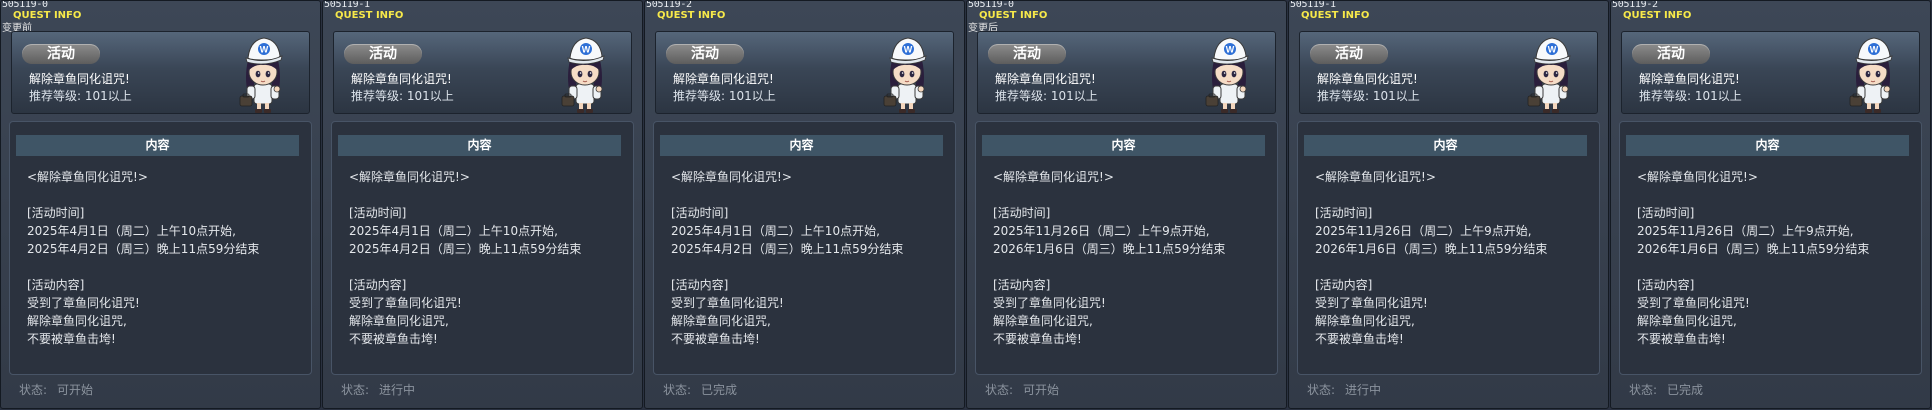  I want to click on content-line: 2025年11月26日（周二）上午9点开始,, so click(1423, 231).